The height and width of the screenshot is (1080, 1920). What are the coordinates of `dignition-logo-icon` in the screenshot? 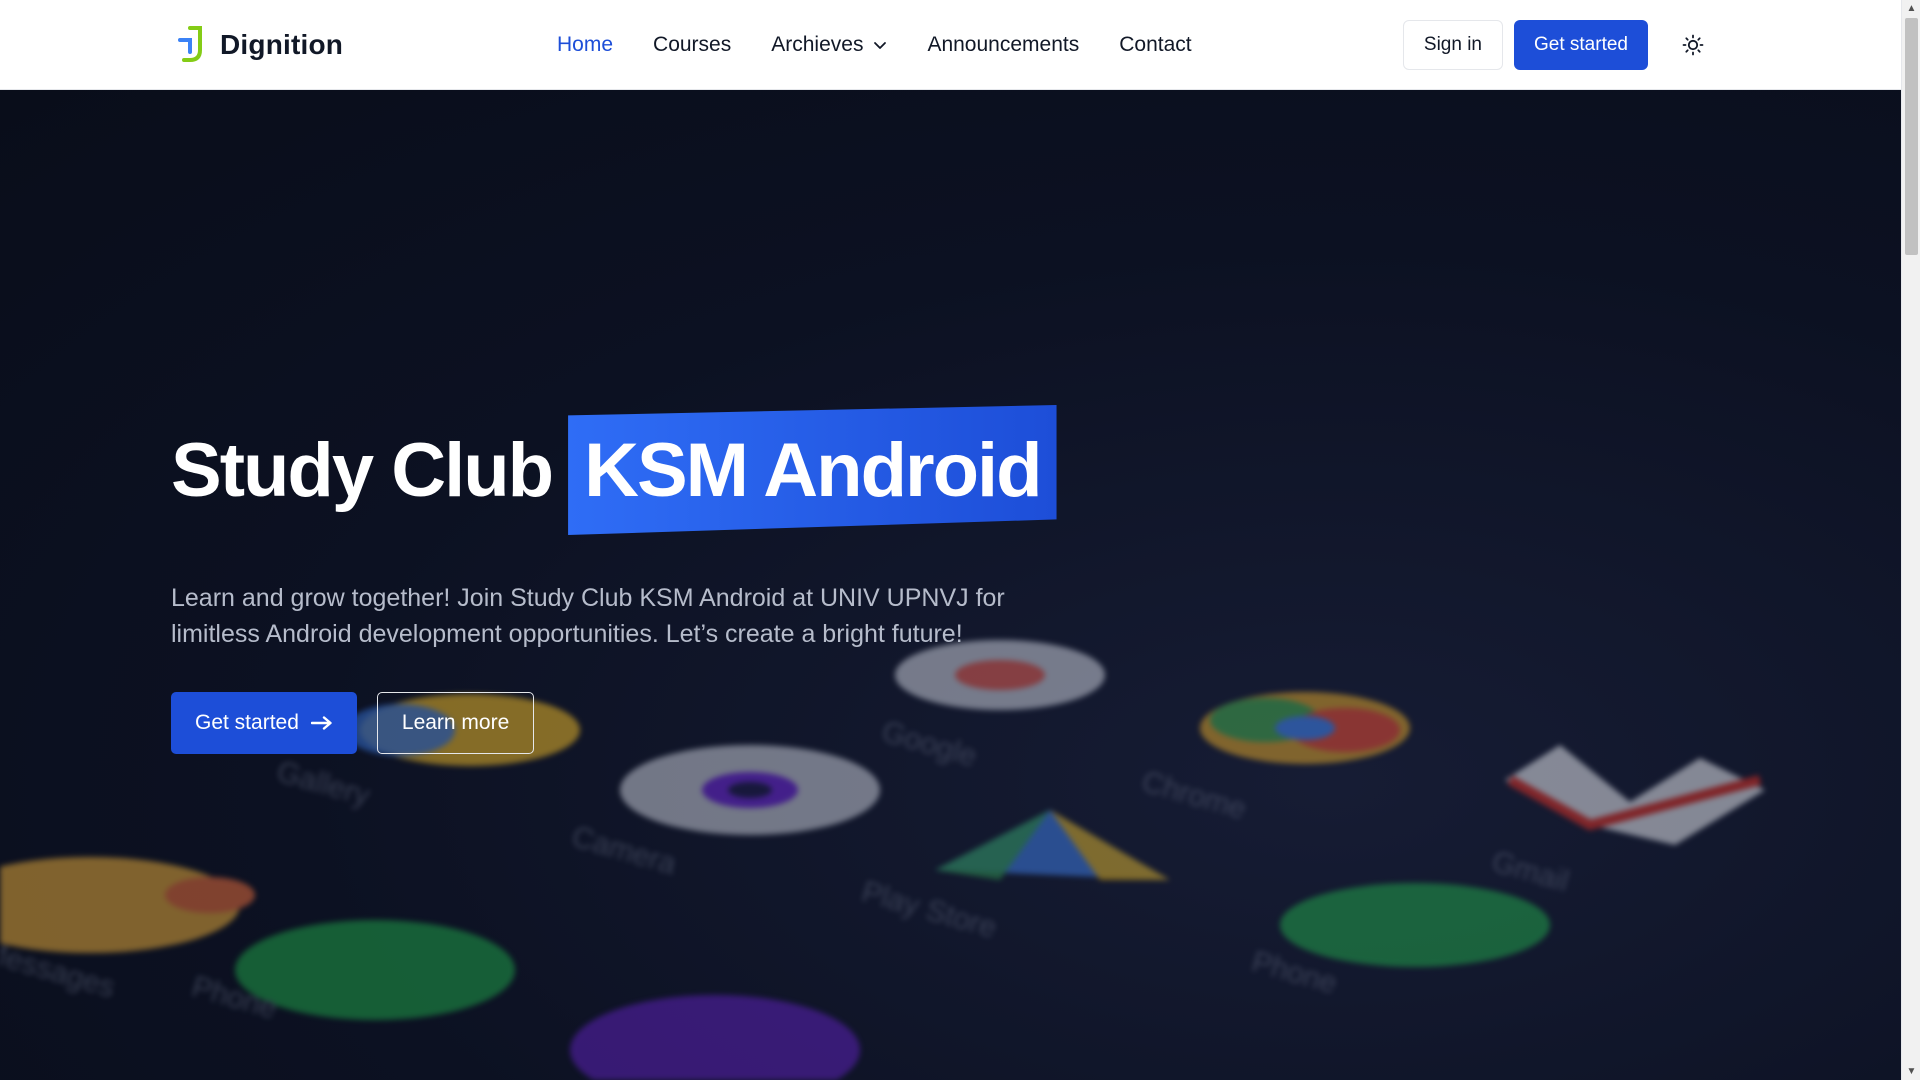 It's located at (190, 44).